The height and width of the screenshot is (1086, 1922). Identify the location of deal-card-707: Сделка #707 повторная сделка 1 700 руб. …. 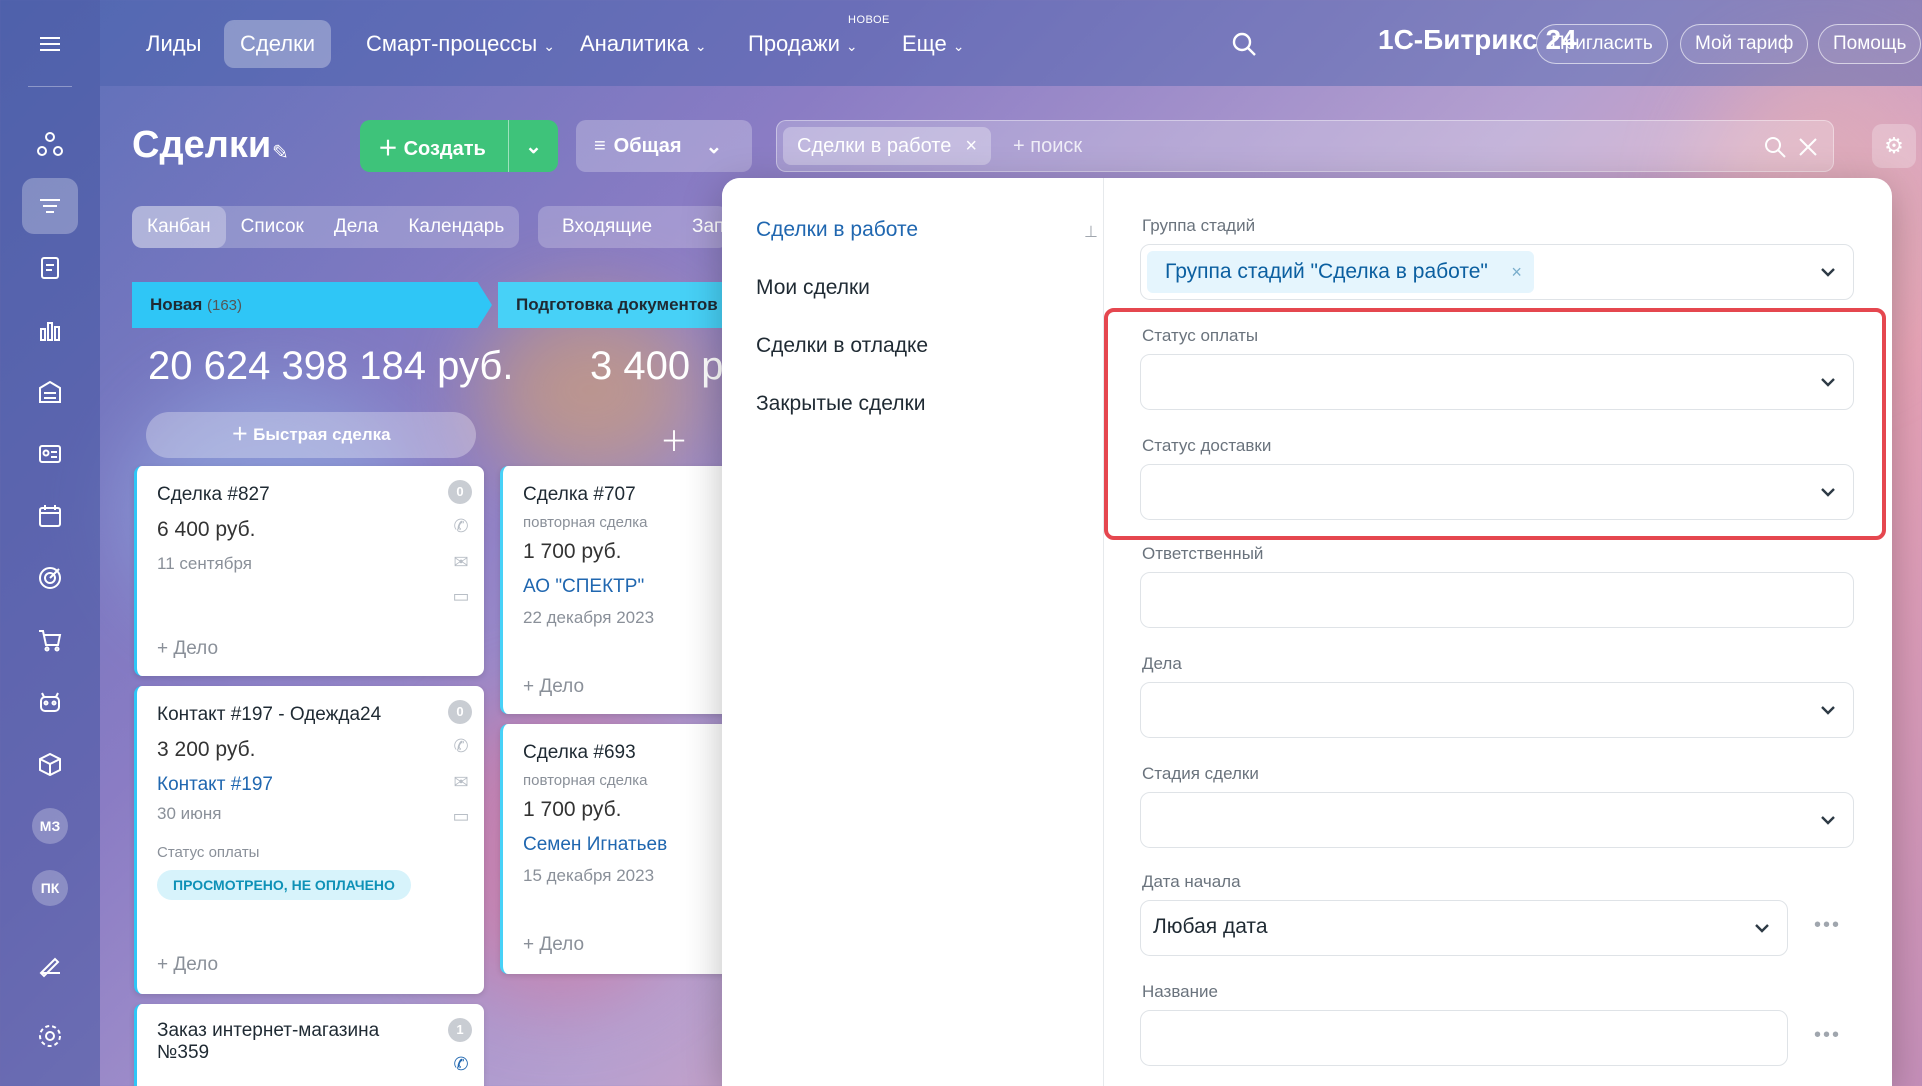
(620, 590).